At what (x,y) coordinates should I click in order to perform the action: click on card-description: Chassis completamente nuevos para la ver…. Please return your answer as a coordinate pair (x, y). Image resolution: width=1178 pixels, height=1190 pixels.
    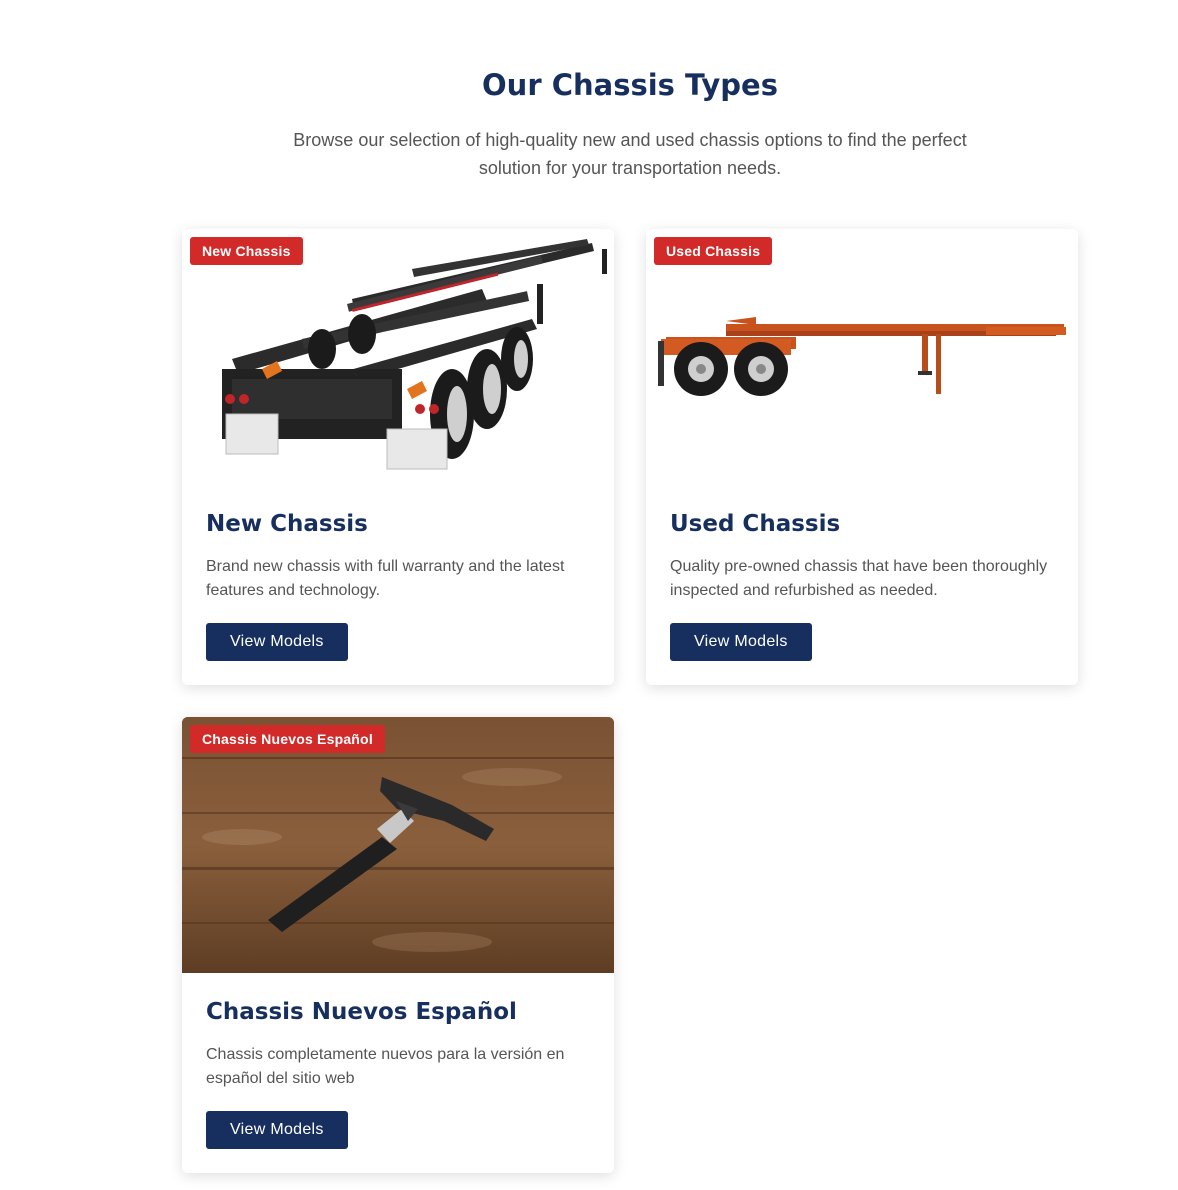
    Looking at the image, I should click on (385, 1066).